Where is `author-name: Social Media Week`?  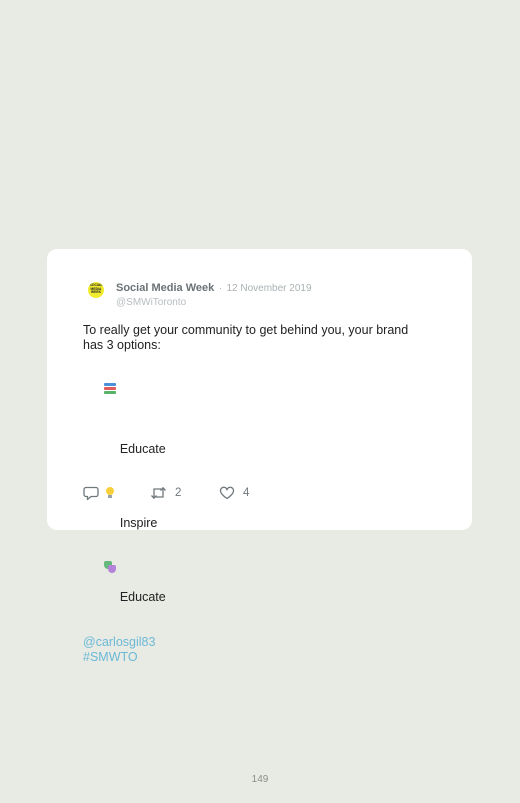 author-name: Social Media Week is located at coordinates (165, 288).